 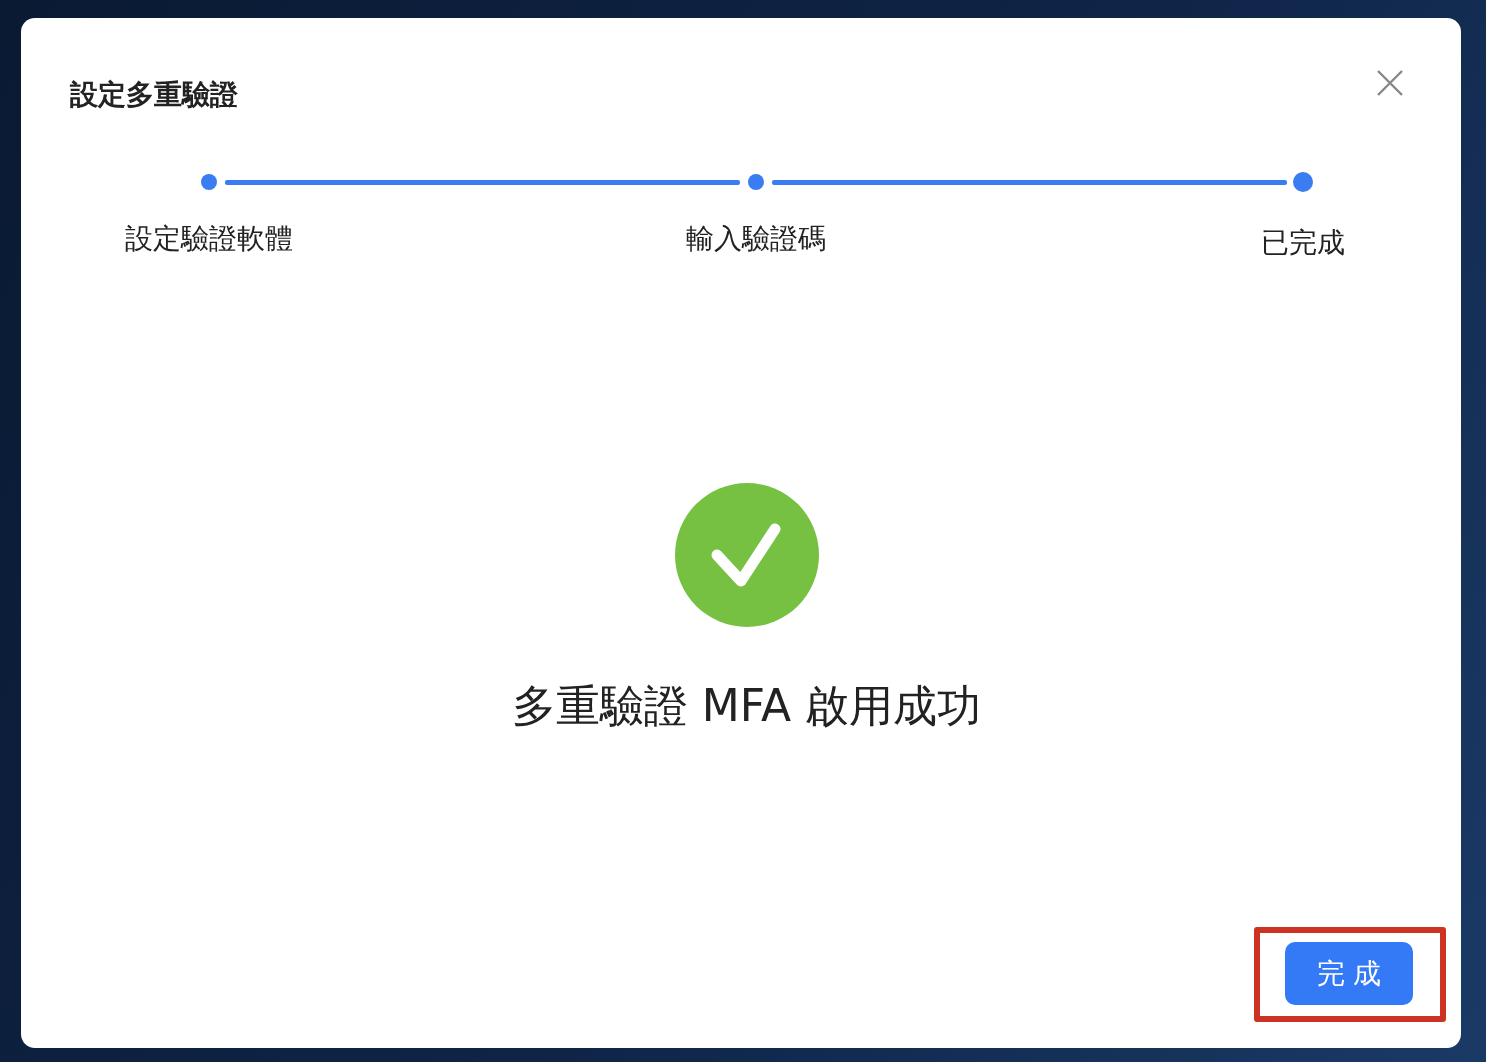 What do you see at coordinates (756, 238) in the screenshot?
I see `step-label: 輸入驗證碼` at bounding box center [756, 238].